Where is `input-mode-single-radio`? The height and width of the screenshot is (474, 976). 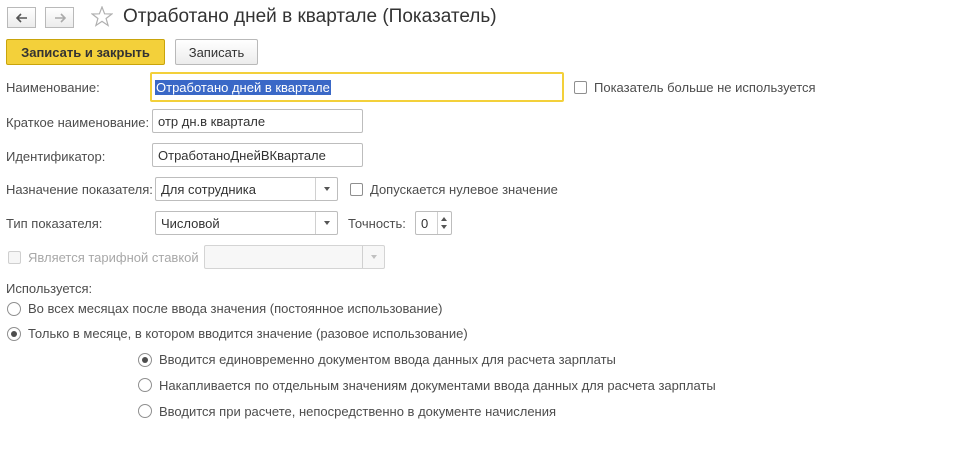 input-mode-single-radio is located at coordinates (145, 360).